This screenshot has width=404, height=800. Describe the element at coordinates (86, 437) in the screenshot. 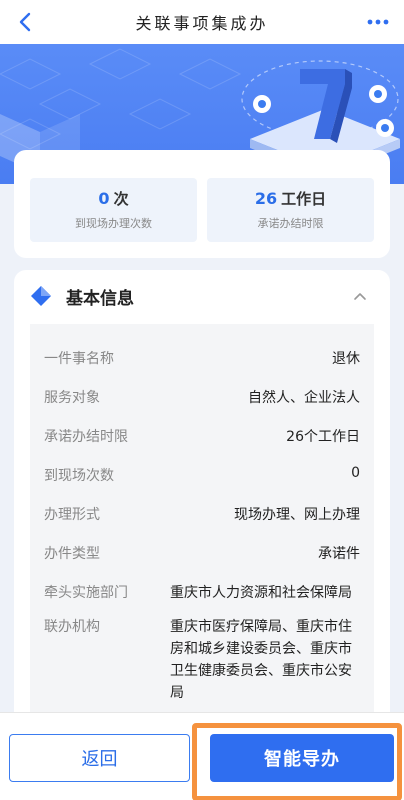

I see `info-label: 承诺办结时限` at that location.